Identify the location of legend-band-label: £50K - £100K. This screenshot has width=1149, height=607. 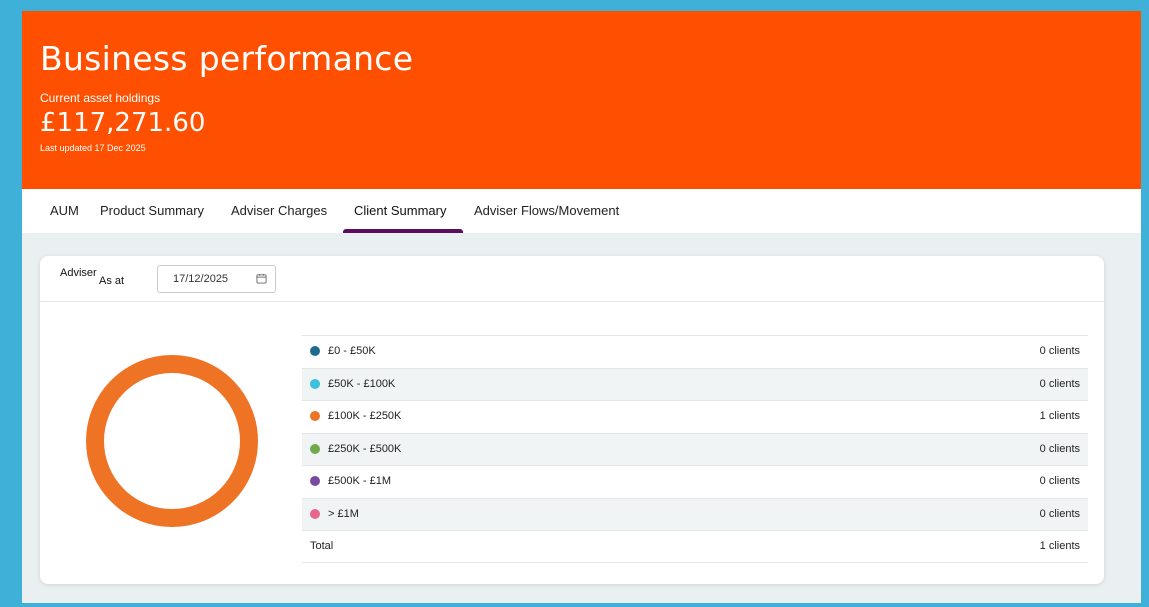
(362, 383).